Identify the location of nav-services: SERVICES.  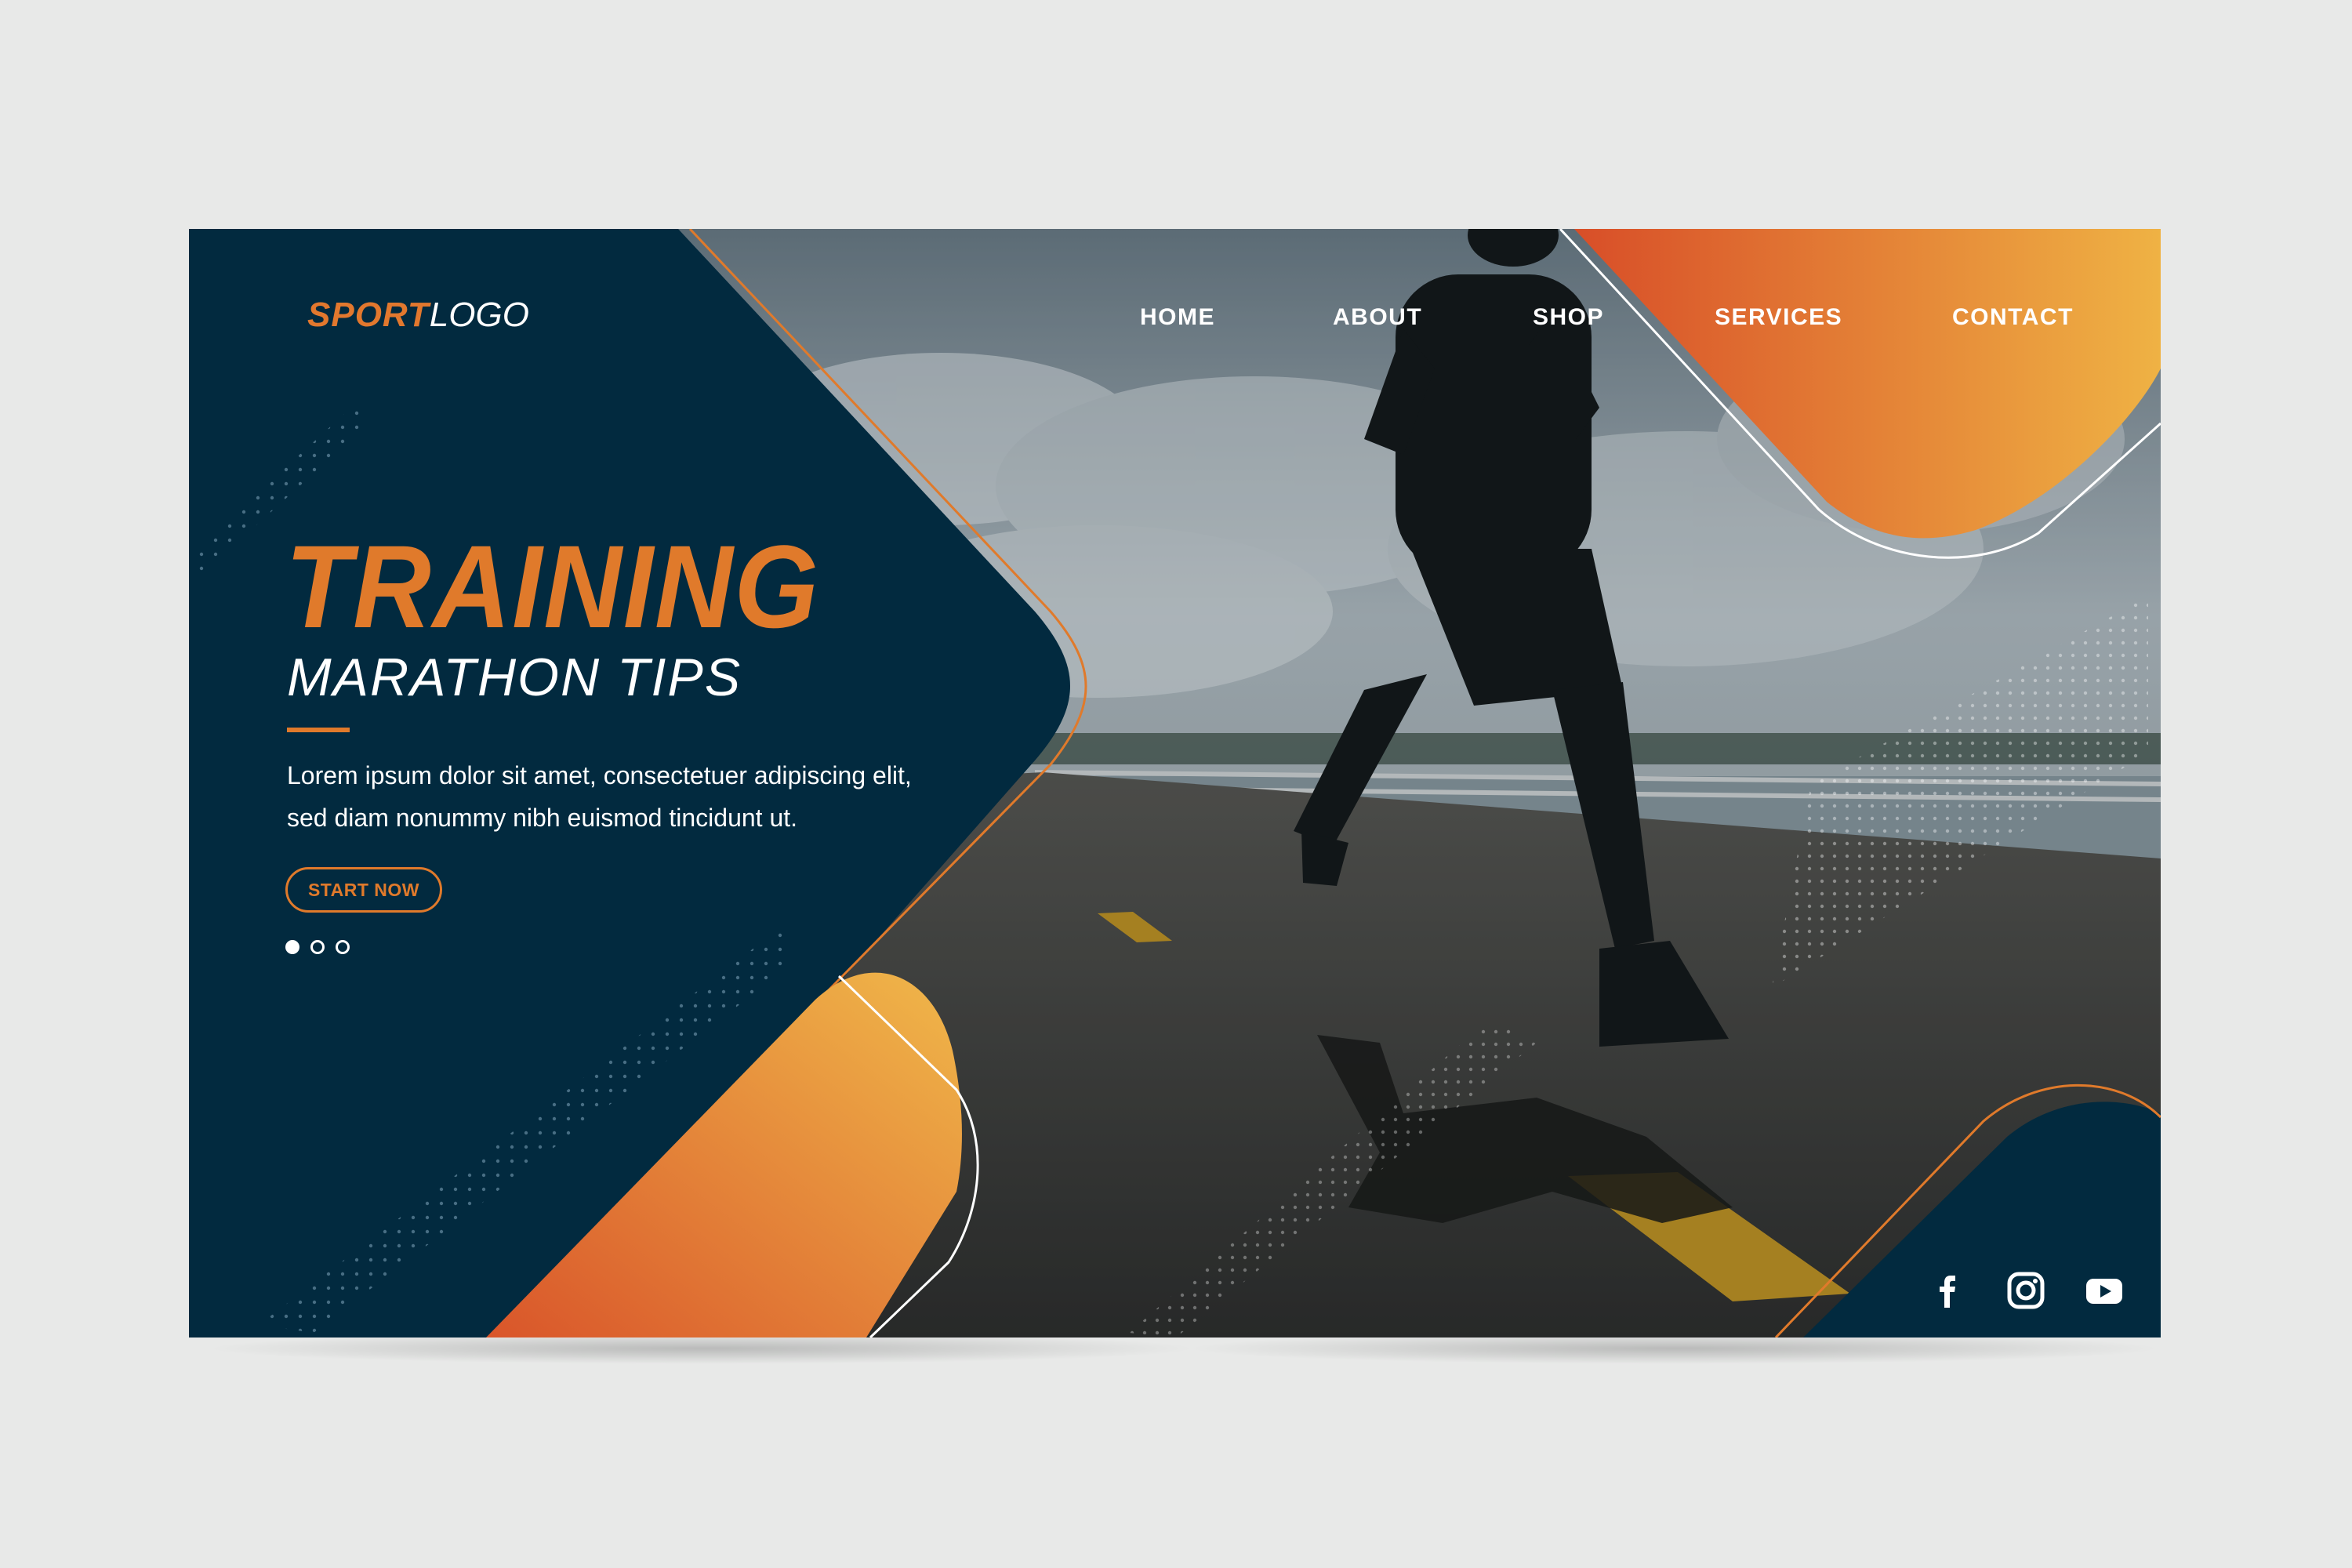
(1778, 318).